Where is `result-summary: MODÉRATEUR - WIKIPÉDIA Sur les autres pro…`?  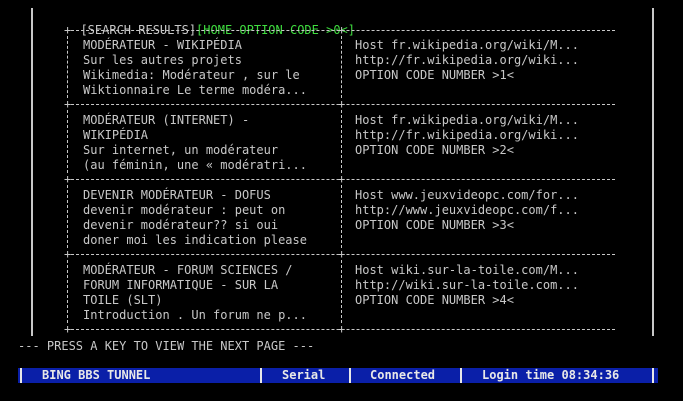
result-summary: MODÉRATEUR - WIKIPÉDIA Sur les autres pro… is located at coordinates (195, 68).